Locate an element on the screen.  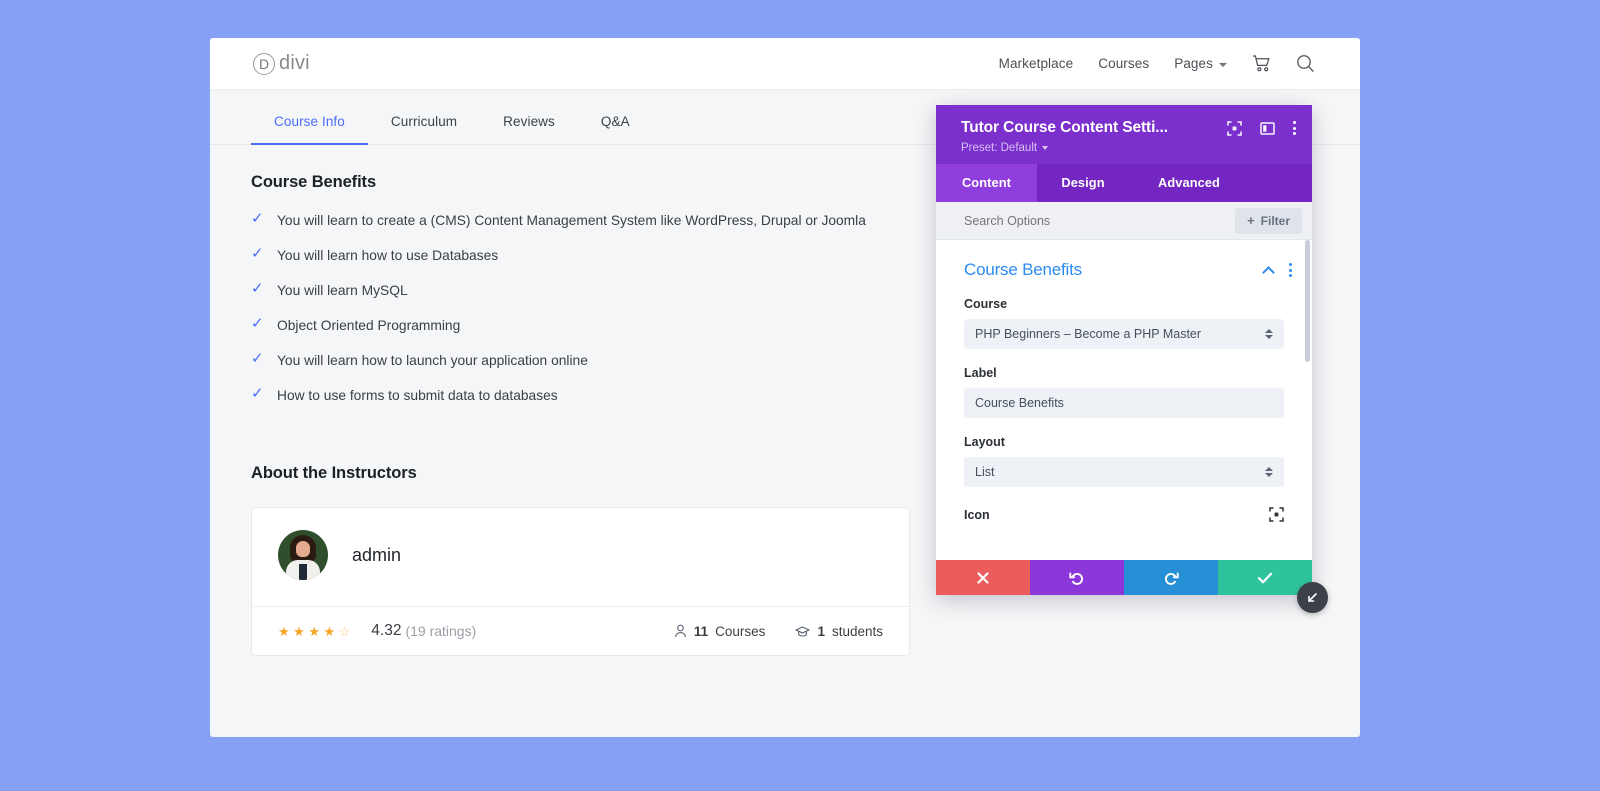
list-item: ✓ Object Oriented Programming is located at coordinates (576, 326).